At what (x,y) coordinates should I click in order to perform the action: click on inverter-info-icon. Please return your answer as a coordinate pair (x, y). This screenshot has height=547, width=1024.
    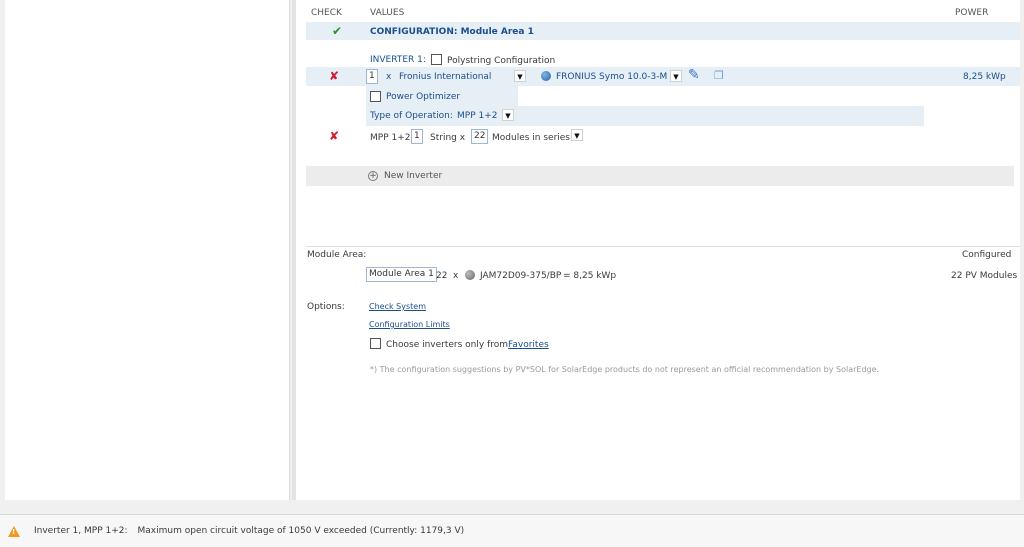
    Looking at the image, I should click on (546, 76).